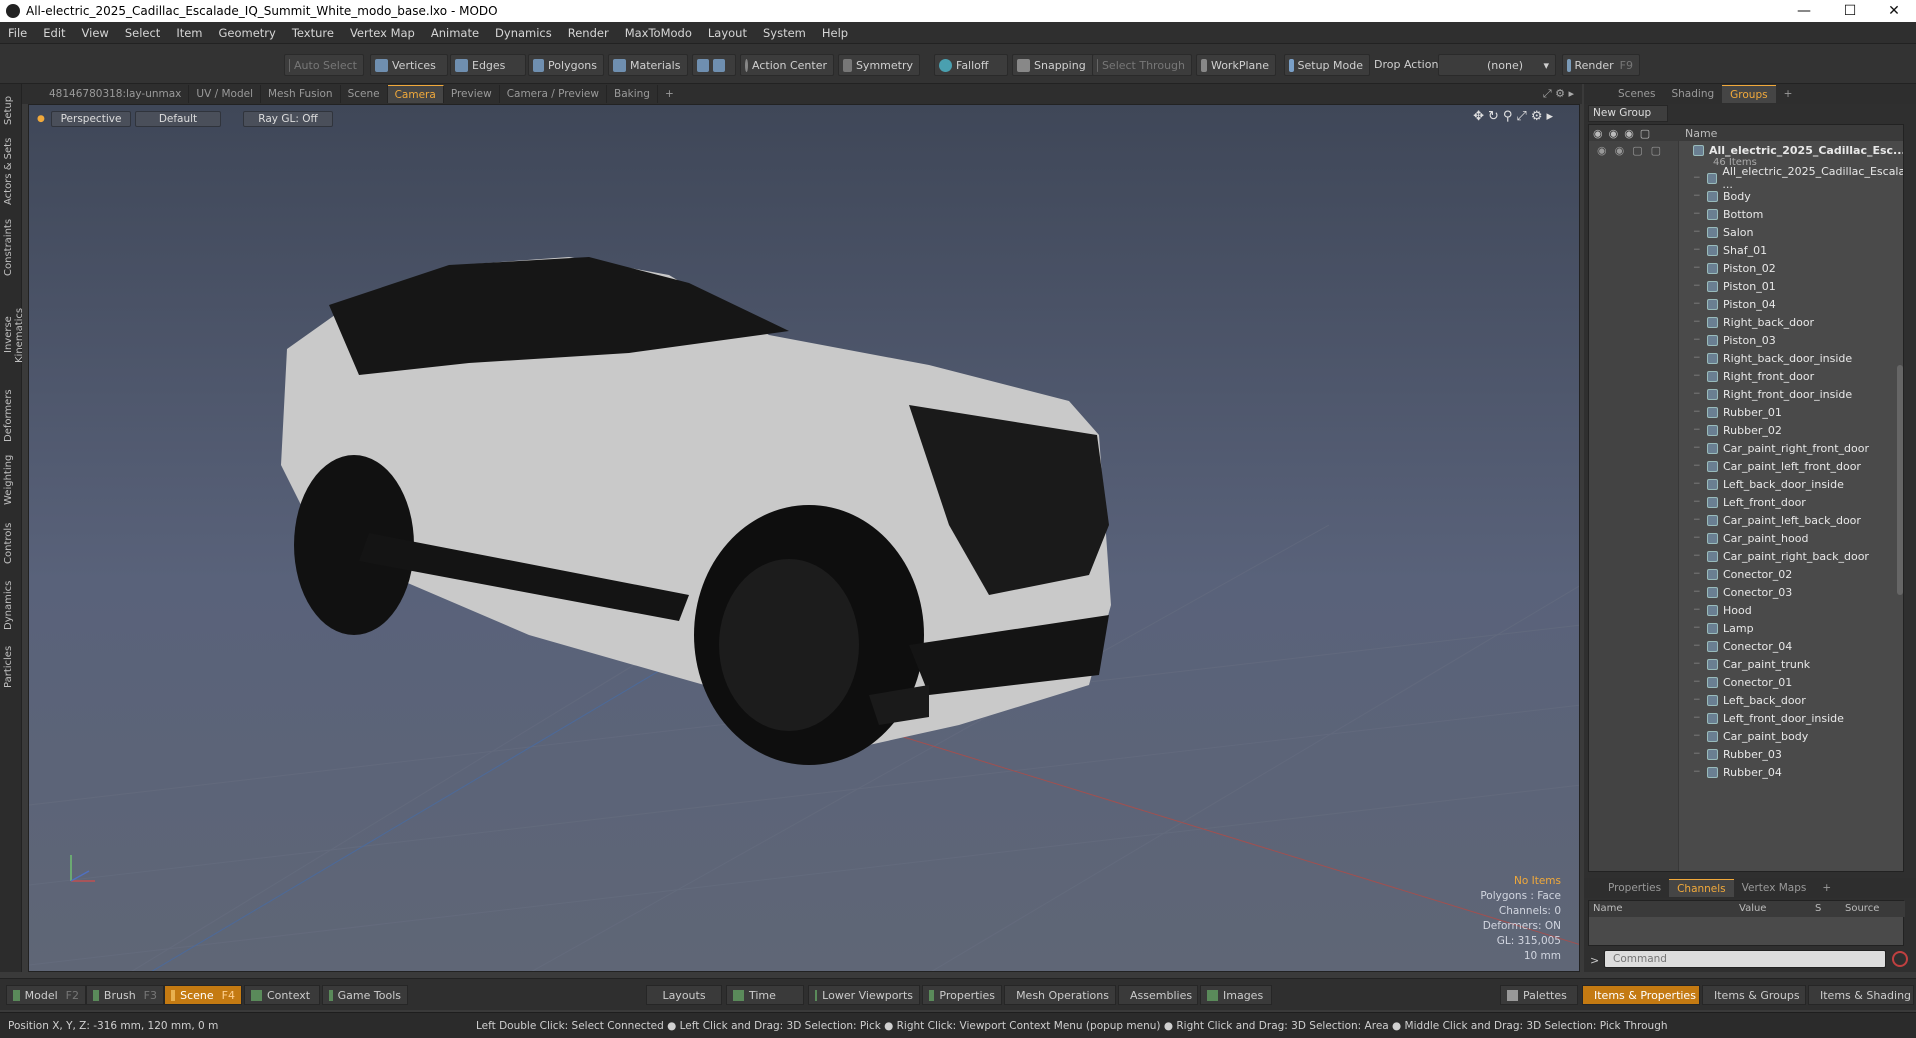 This screenshot has width=1916, height=1038. I want to click on maximize-button: ☐, so click(1850, 11).